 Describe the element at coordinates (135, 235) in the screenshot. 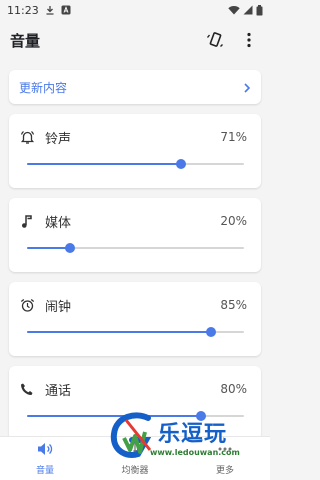

I see `media-volume-card: 媒体 20%` at that location.